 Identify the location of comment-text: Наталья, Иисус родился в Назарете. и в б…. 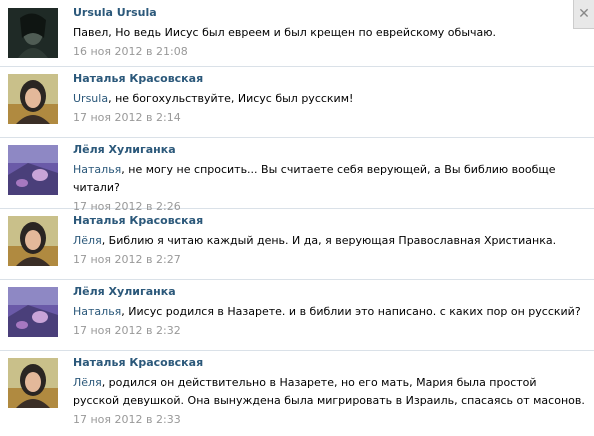
(327, 311).